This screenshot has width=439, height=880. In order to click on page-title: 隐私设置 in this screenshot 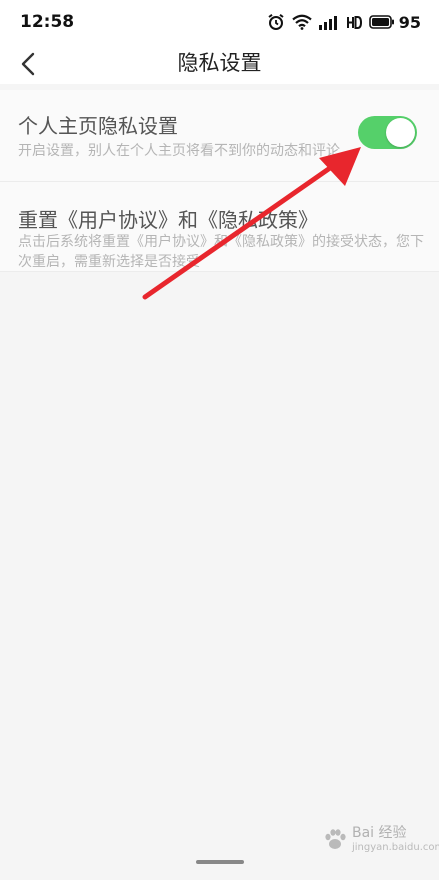, I will do `click(219, 63)`.